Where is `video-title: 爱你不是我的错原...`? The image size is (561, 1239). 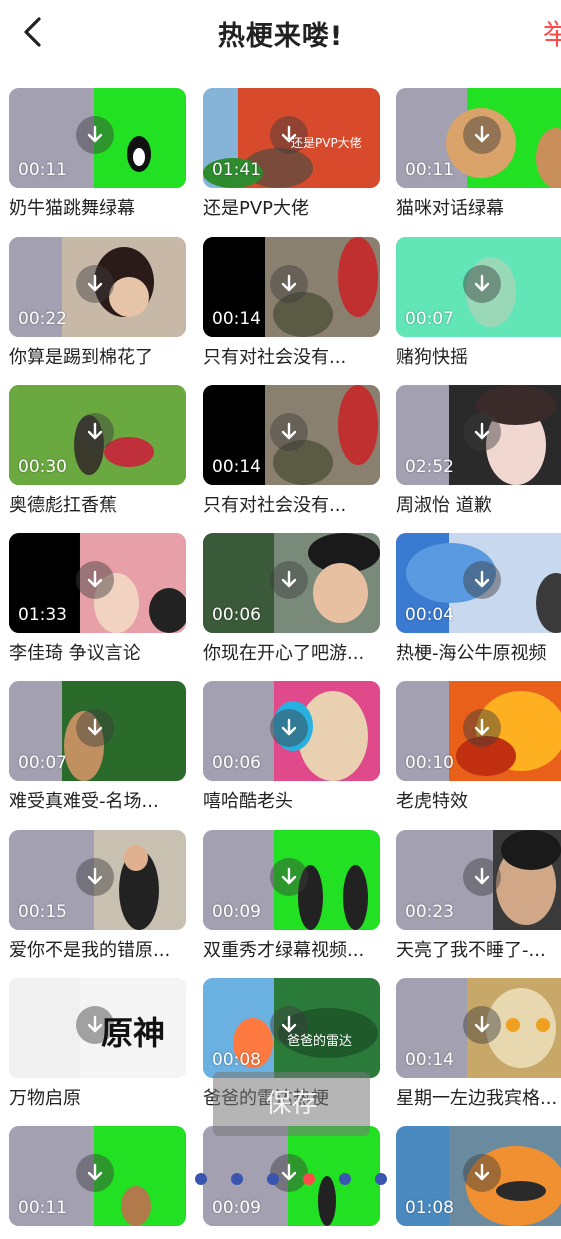
video-title: 爱你不是我的错原... is located at coordinates (90, 950).